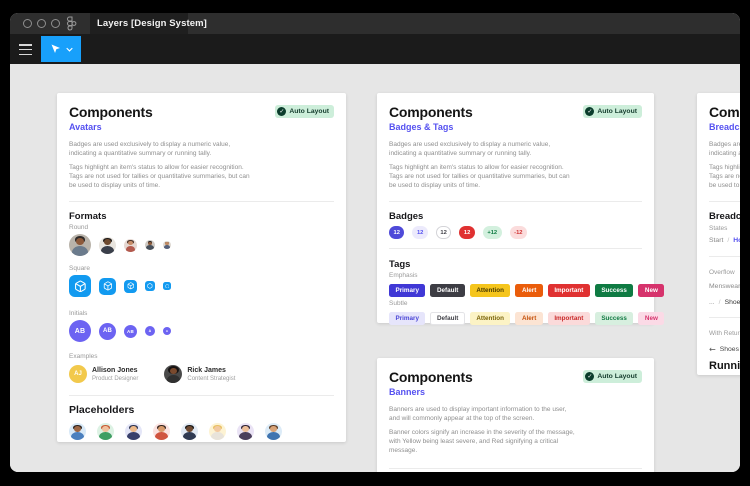  Describe the element at coordinates (55, 23) in the screenshot. I see `maximize-window-icon` at that location.